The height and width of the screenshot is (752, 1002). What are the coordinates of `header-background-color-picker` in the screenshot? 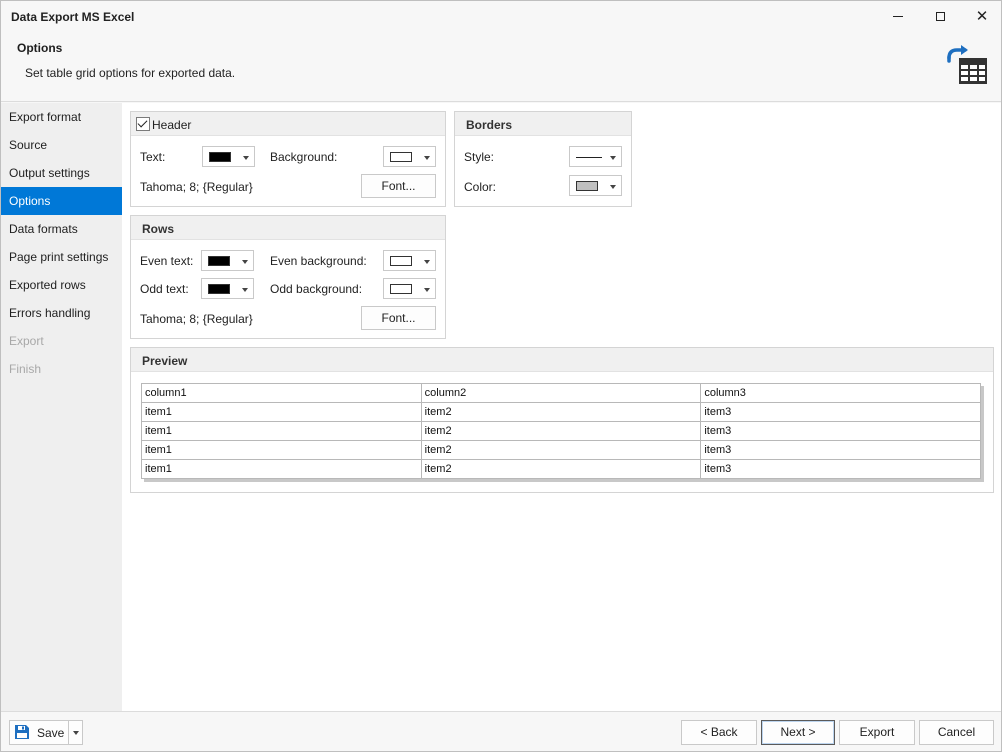 It's located at (409, 156).